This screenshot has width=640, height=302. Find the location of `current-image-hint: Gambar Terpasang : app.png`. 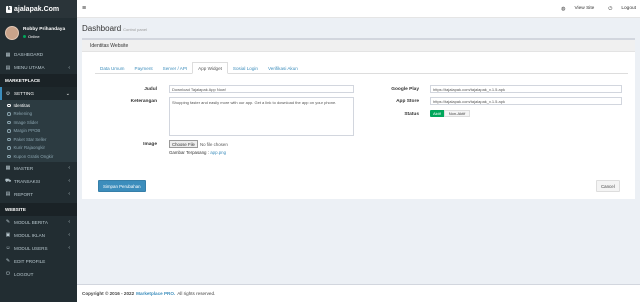

current-image-hint: Gambar Terpasang : app.png is located at coordinates (197, 152).